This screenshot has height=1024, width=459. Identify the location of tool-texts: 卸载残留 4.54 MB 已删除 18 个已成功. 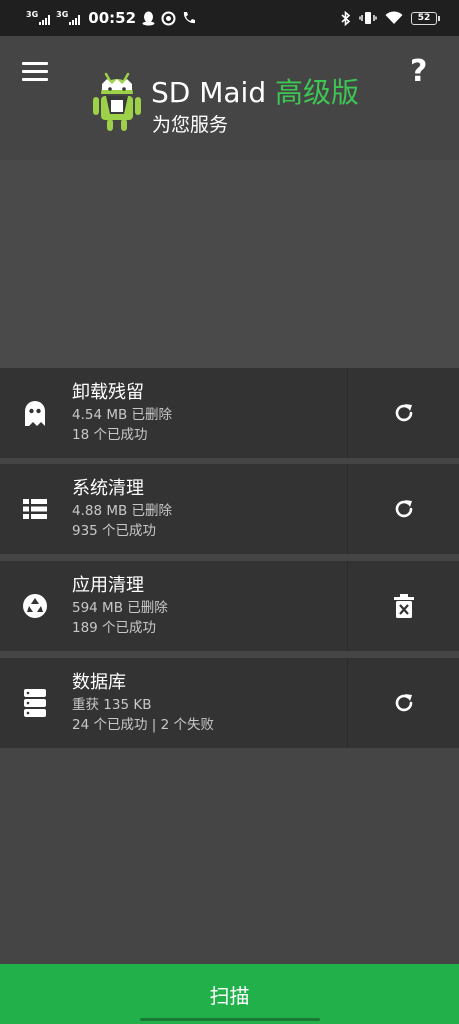
(208, 413).